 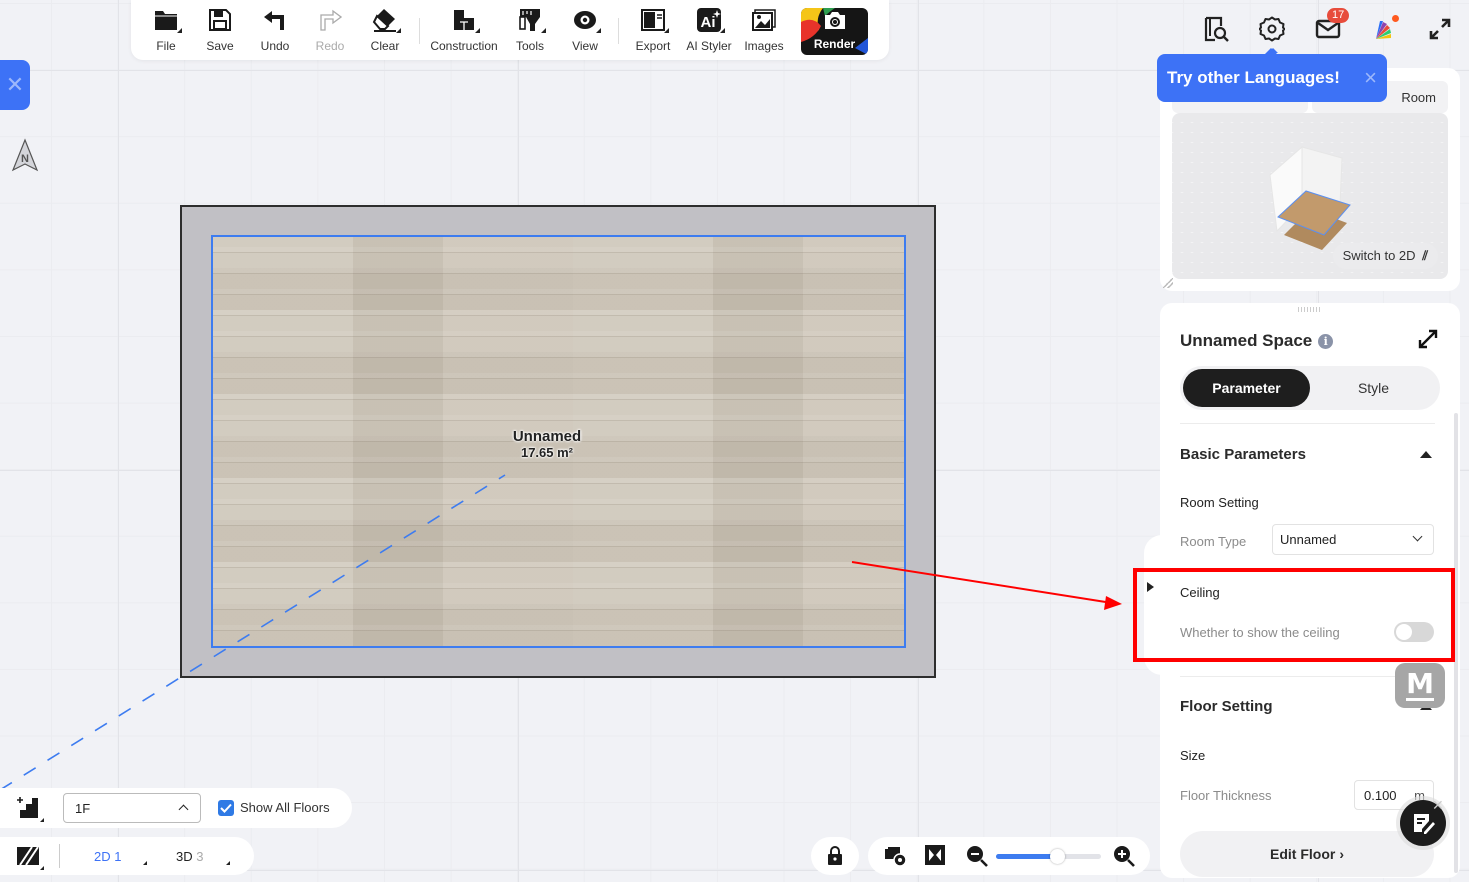 I want to click on floor-select: 1F, so click(x=132, y=808).